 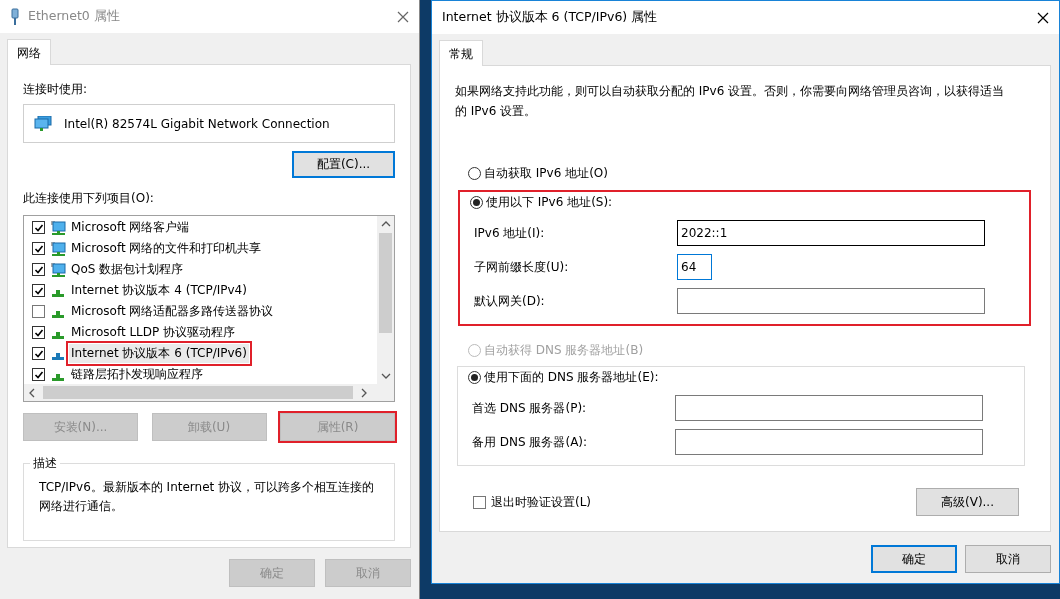 I want to click on window-title: Internet 协议版本 6 (TCP/IPv6) 属性, so click(x=550, y=17).